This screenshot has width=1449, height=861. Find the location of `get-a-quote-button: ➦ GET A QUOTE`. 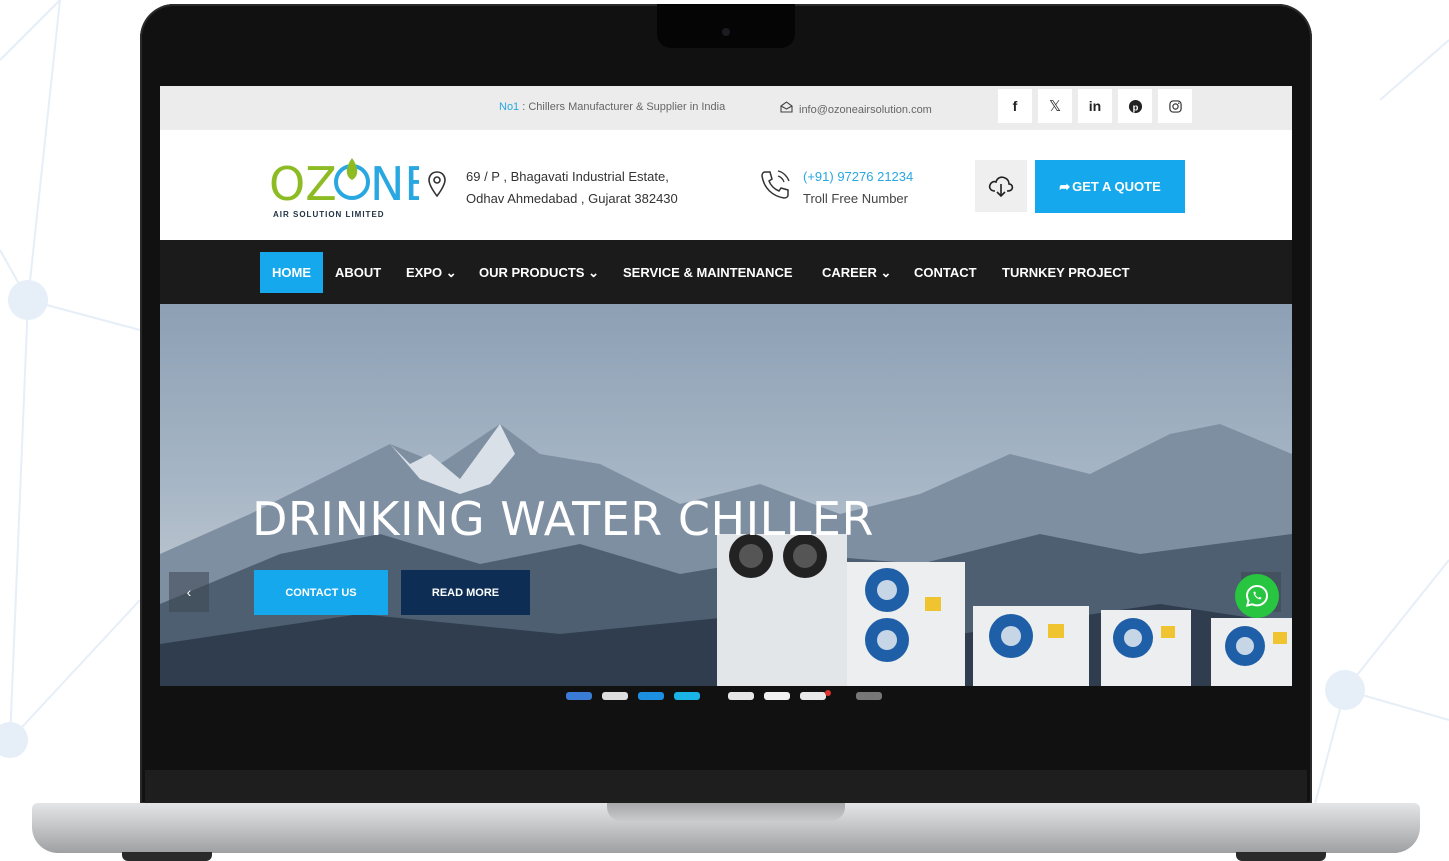

get-a-quote-button: ➦ GET A QUOTE is located at coordinates (1110, 186).